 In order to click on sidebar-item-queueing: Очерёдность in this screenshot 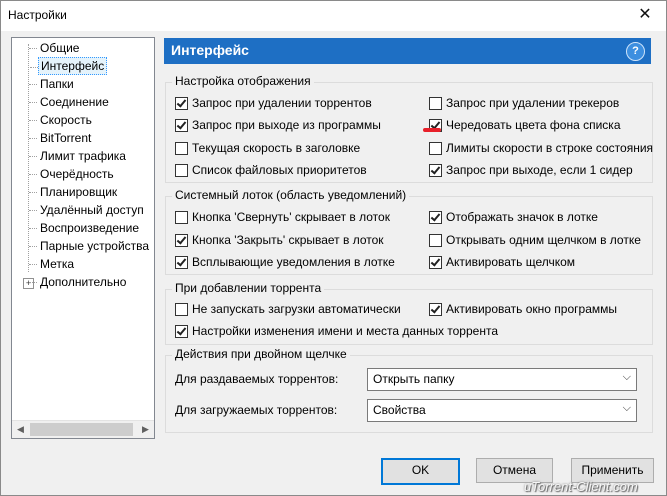, I will do `click(72, 174)`.